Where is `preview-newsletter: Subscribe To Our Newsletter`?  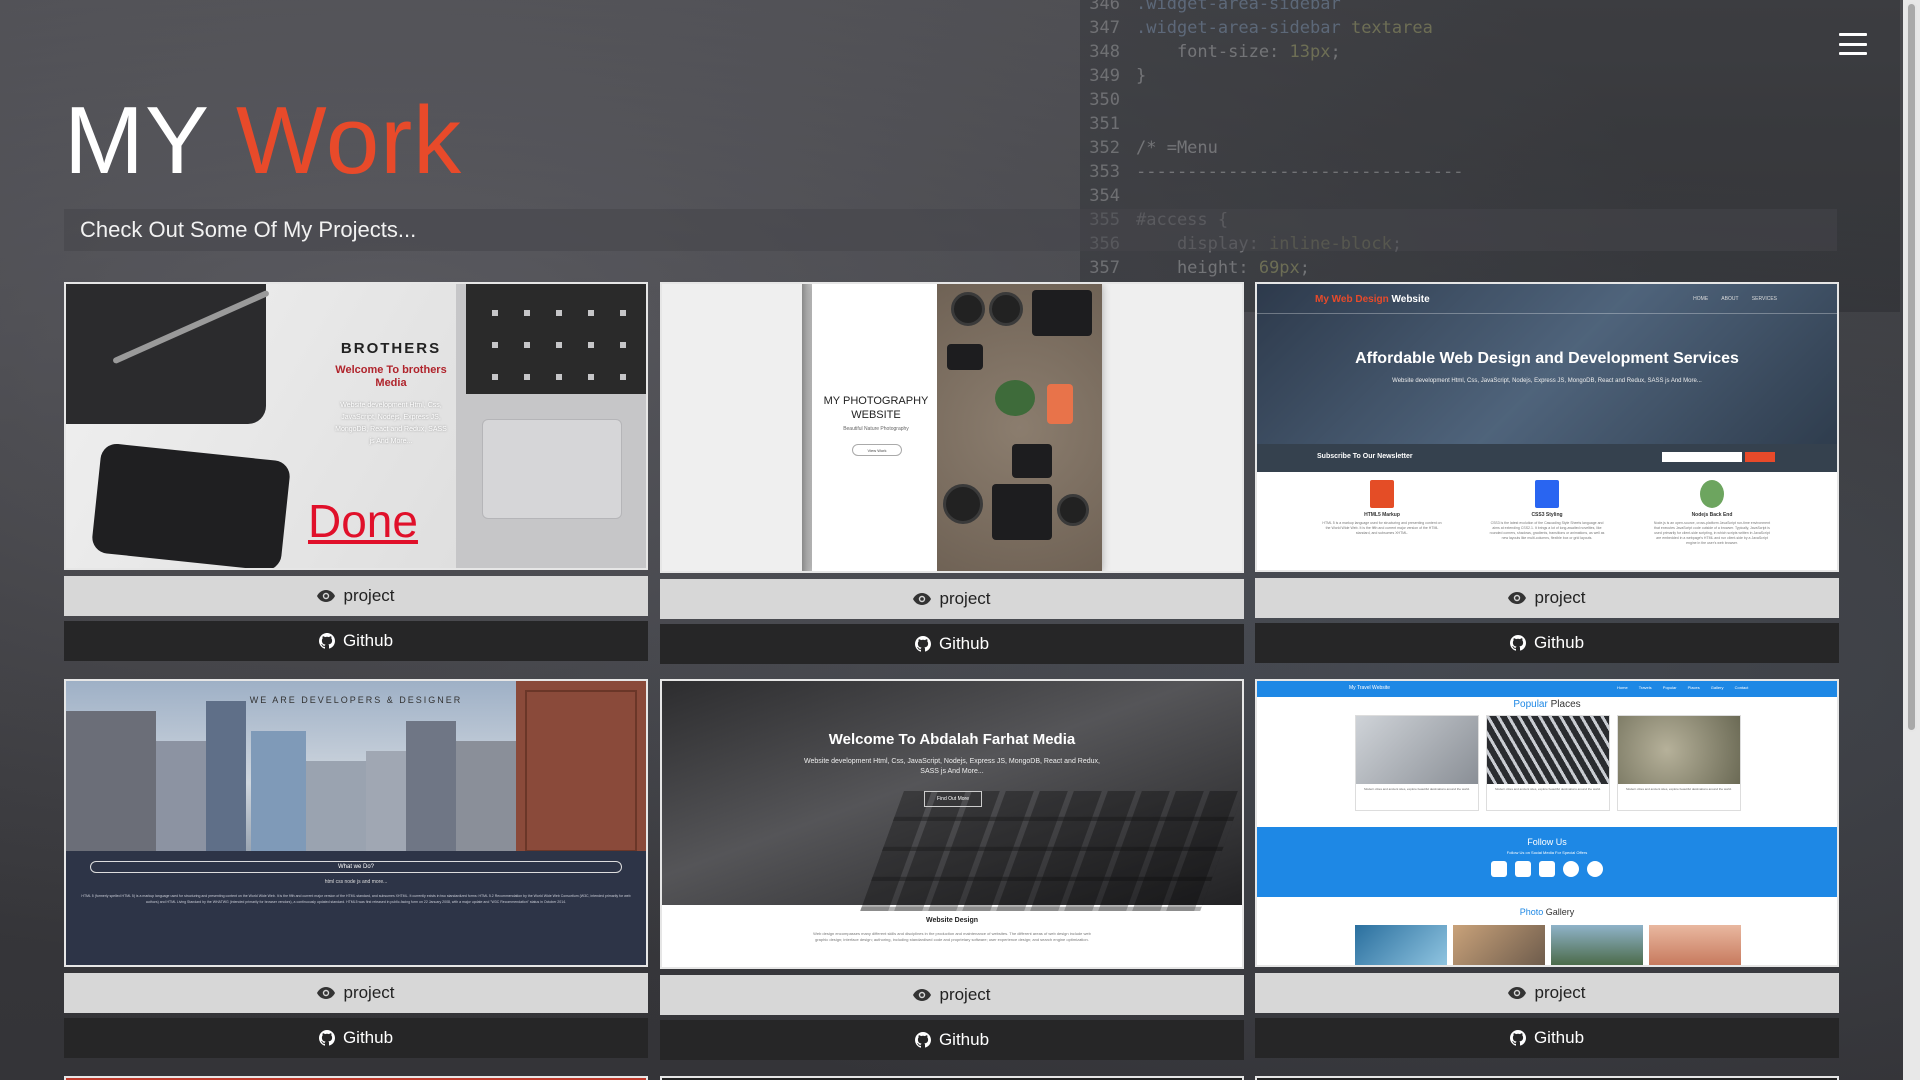 preview-newsletter: Subscribe To Our Newsletter is located at coordinates (1547, 458).